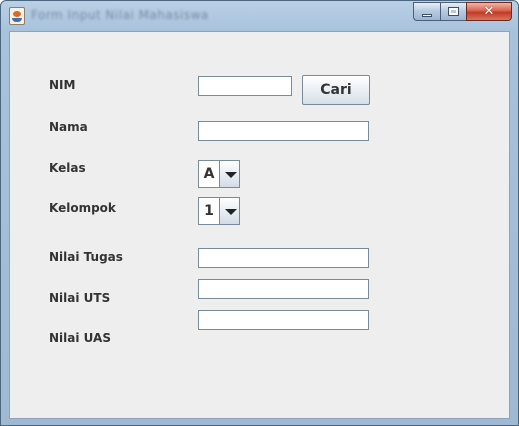 Image resolution: width=519 pixels, height=426 pixels. I want to click on kelas-selected-value: A, so click(209, 174).